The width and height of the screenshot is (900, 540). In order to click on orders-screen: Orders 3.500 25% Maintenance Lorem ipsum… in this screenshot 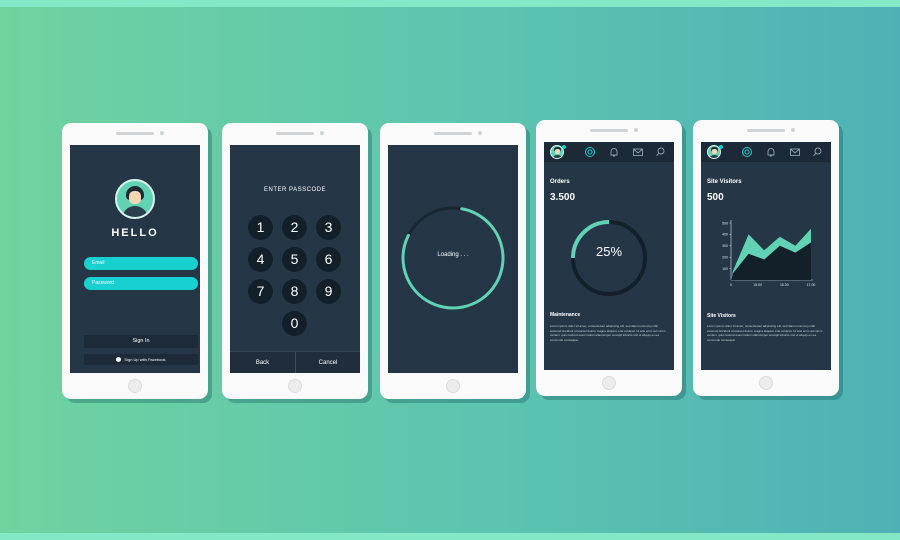, I will do `click(609, 256)`.